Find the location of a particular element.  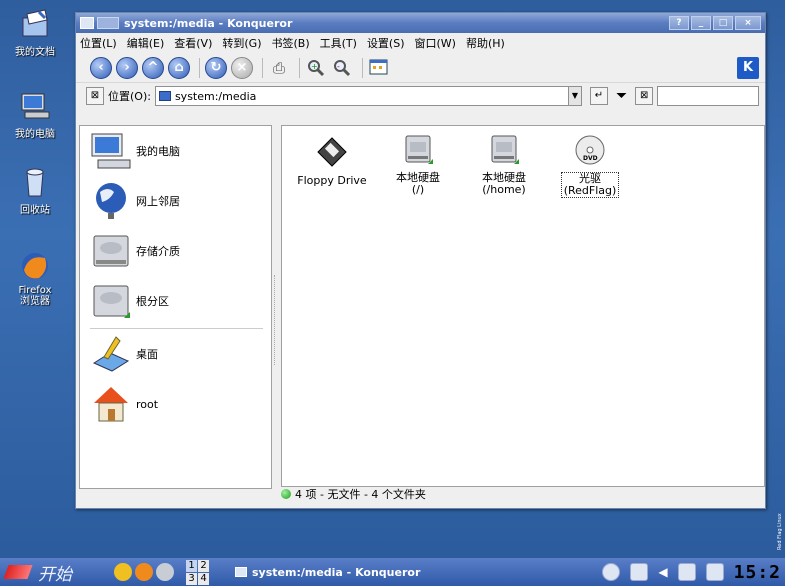

menu-location: 位置(L) is located at coordinates (98, 43).